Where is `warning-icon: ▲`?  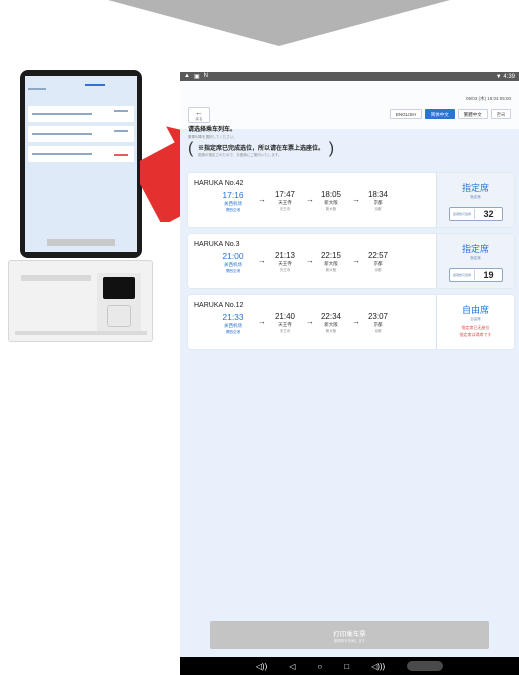 warning-icon: ▲ is located at coordinates (187, 76).